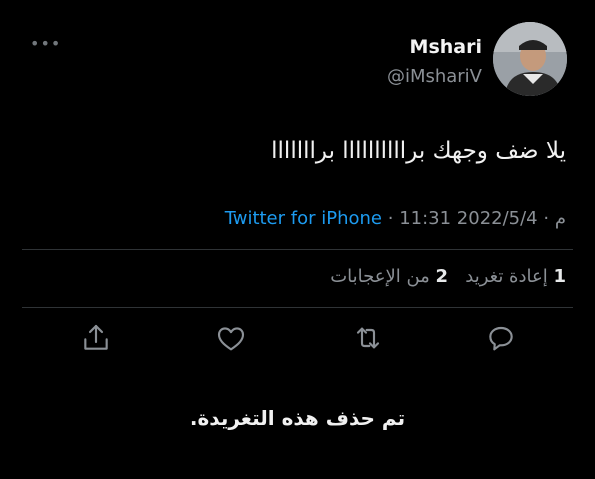  I want to click on likes-stat: 2 من الإعجابات, so click(389, 276).